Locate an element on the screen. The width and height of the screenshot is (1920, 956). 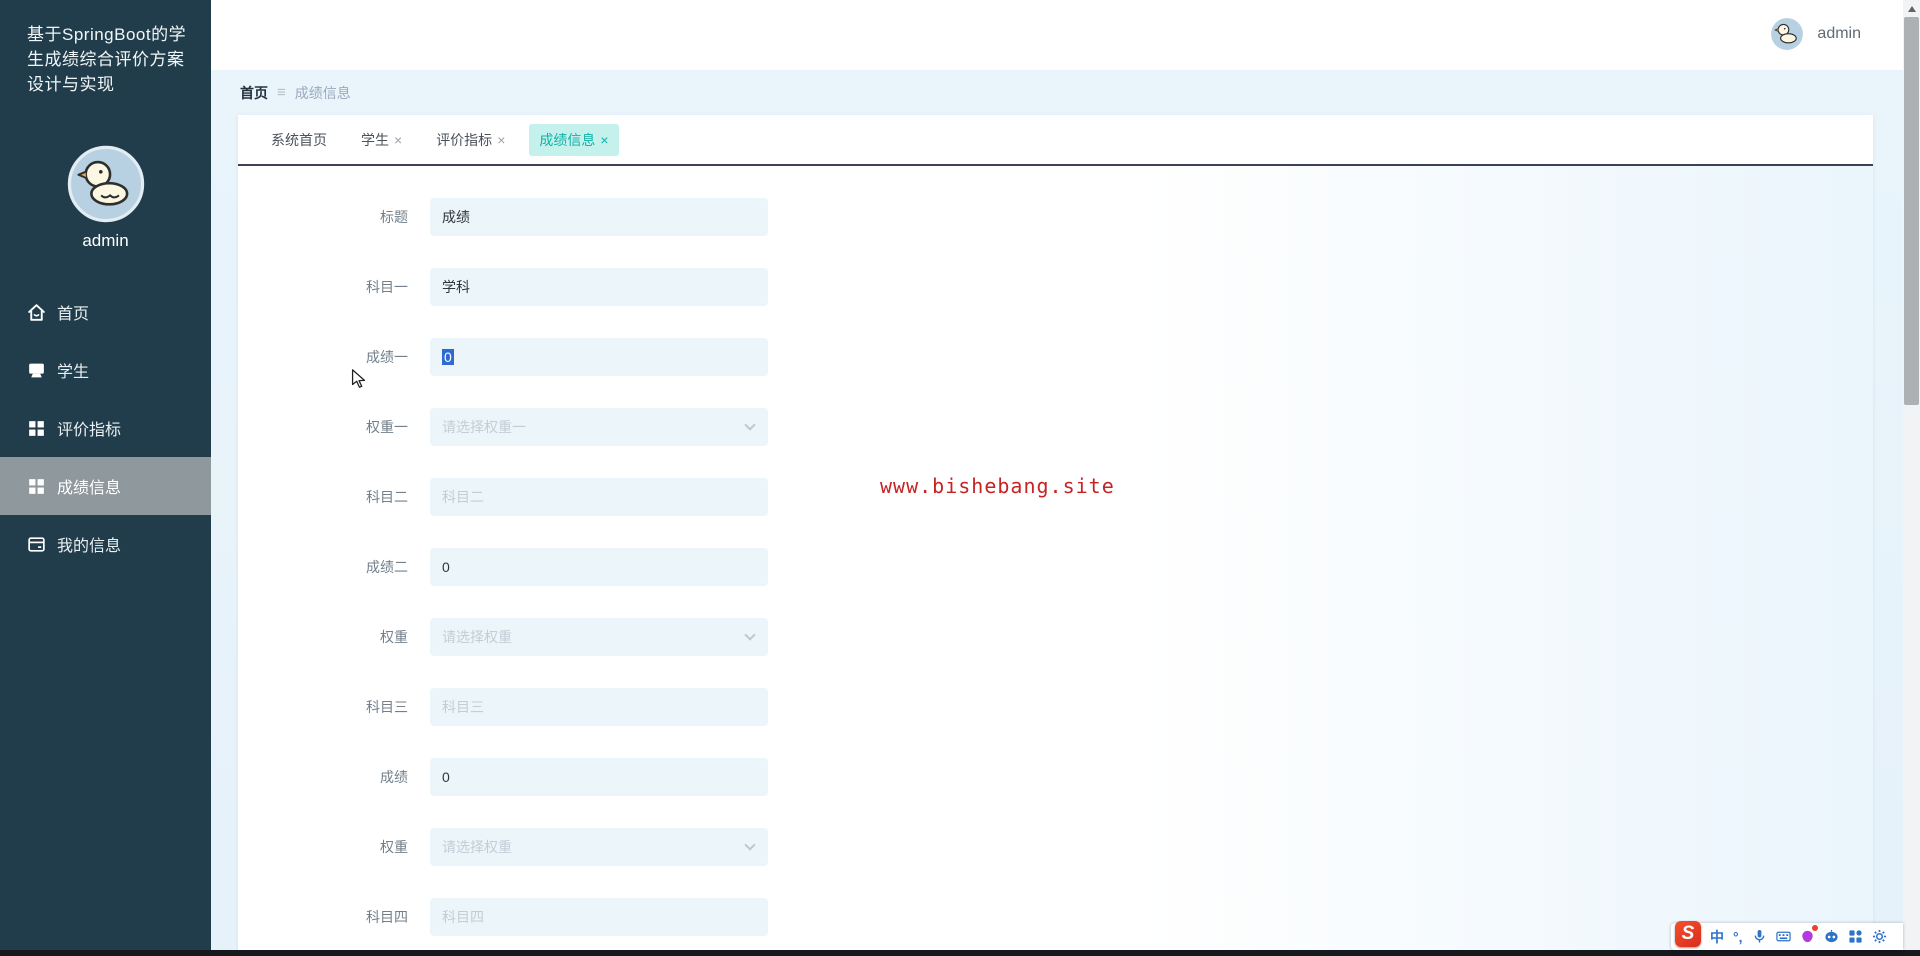
form-row-weight2: 权重 请选择权重 is located at coordinates (1055, 637).